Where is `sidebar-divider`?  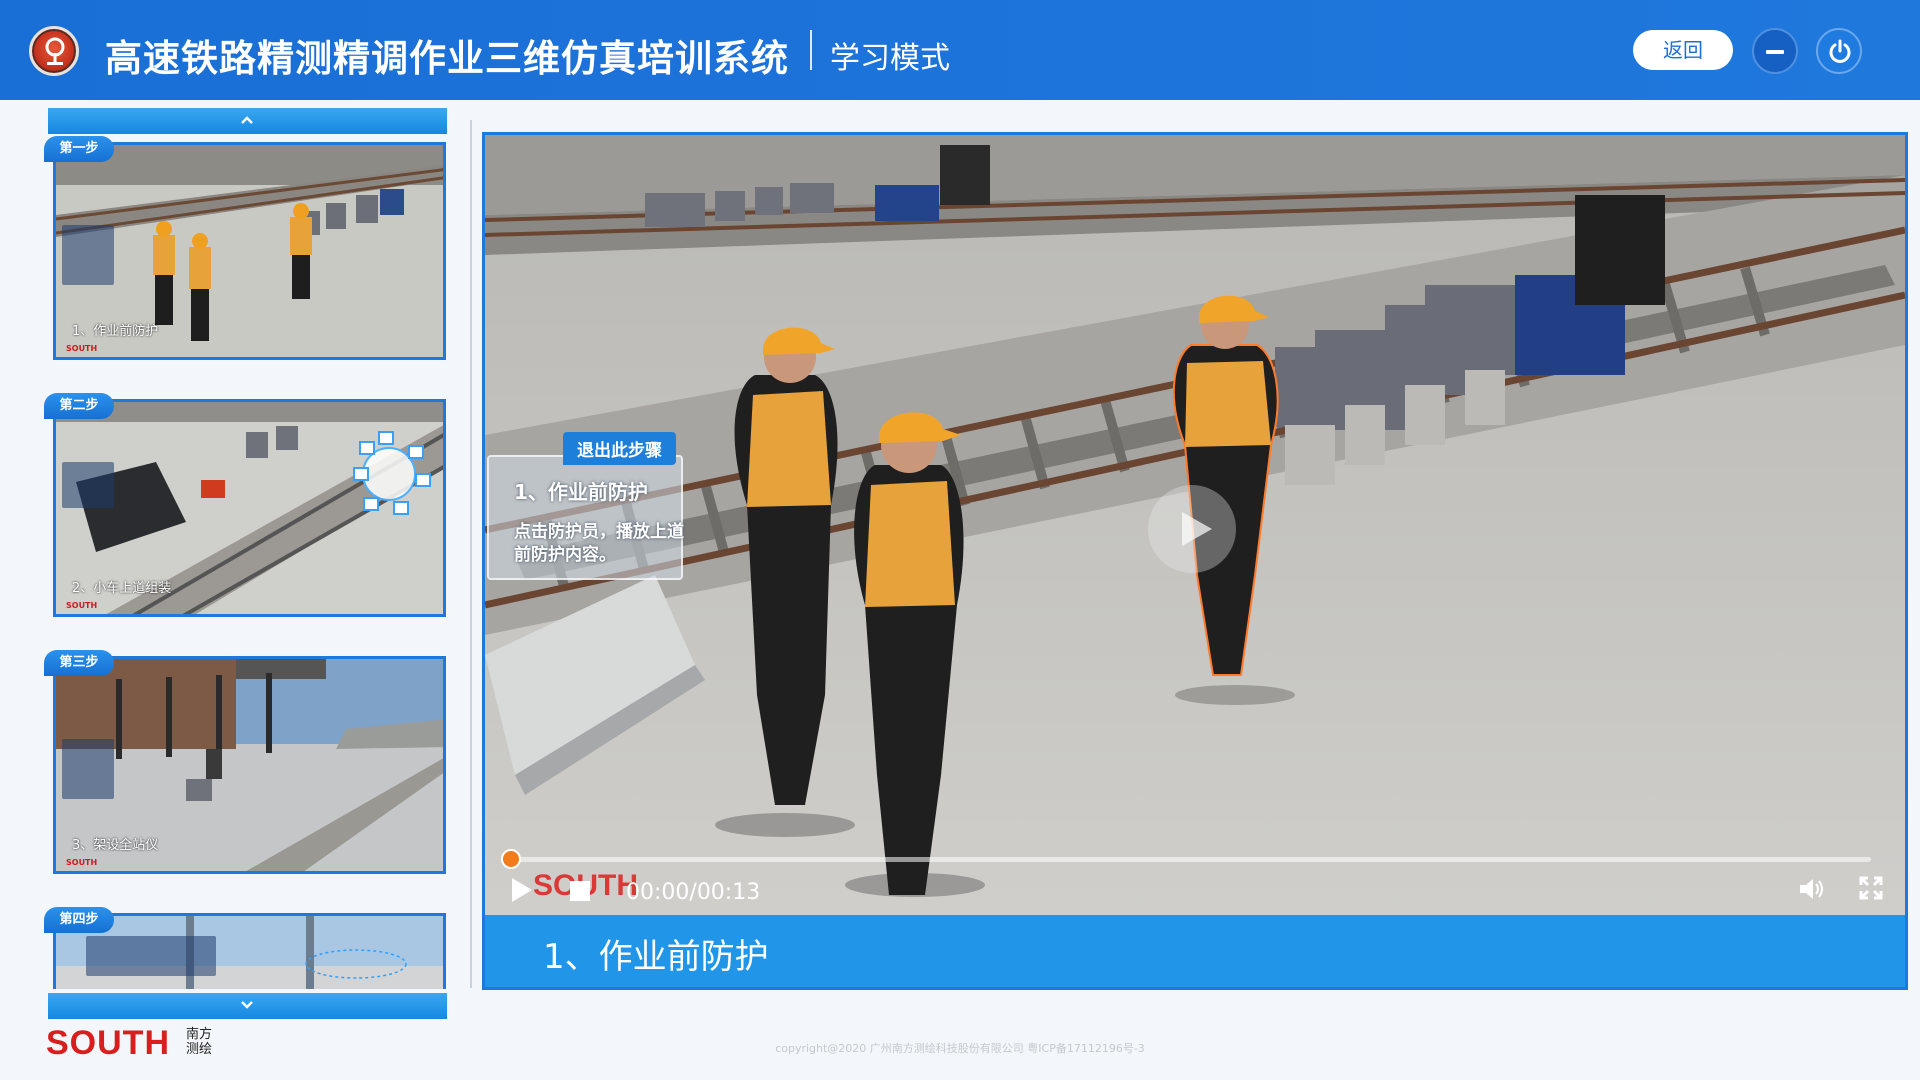
sidebar-divider is located at coordinates (471, 554).